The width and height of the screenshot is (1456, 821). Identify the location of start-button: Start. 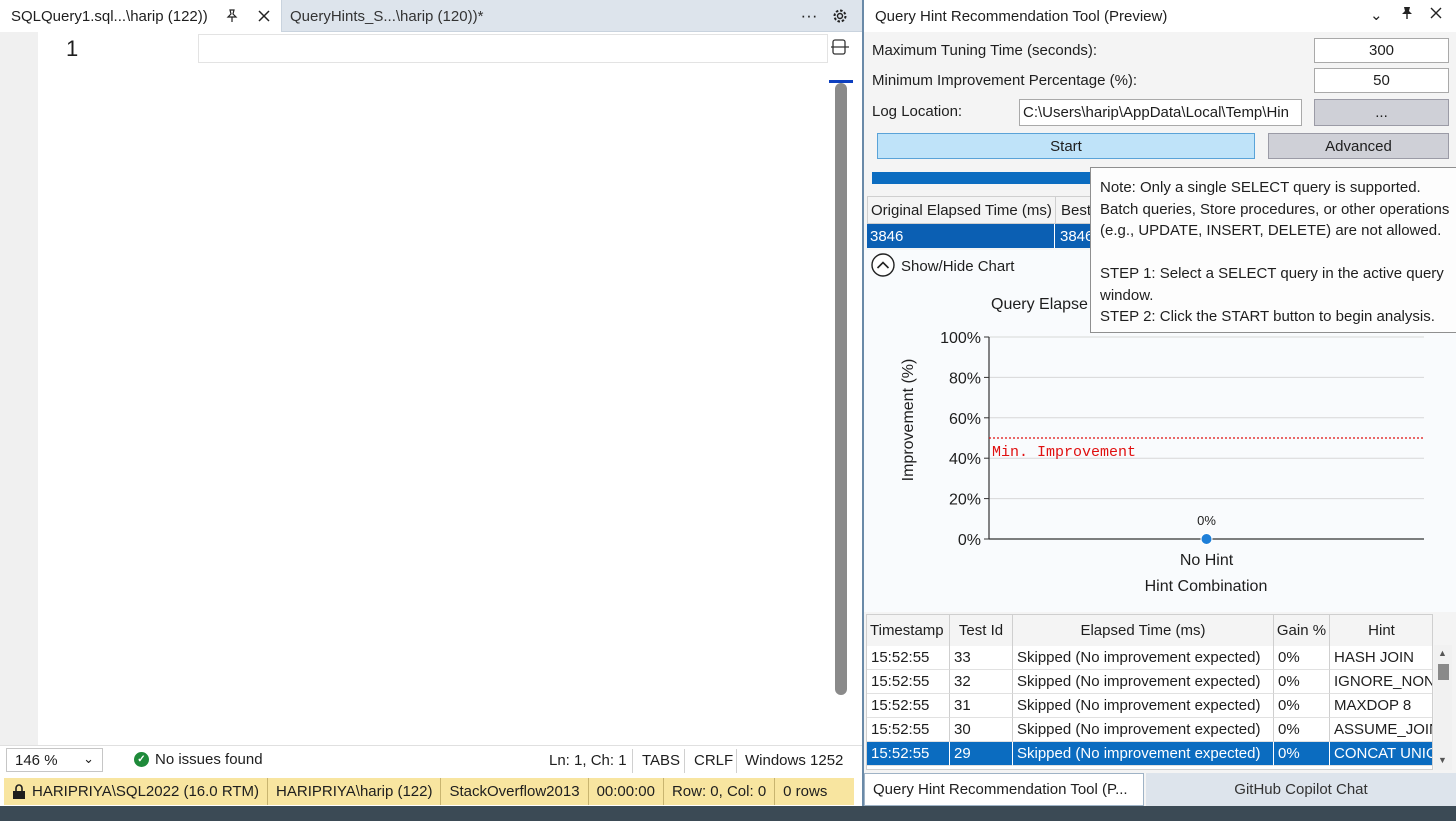
(1066, 146).